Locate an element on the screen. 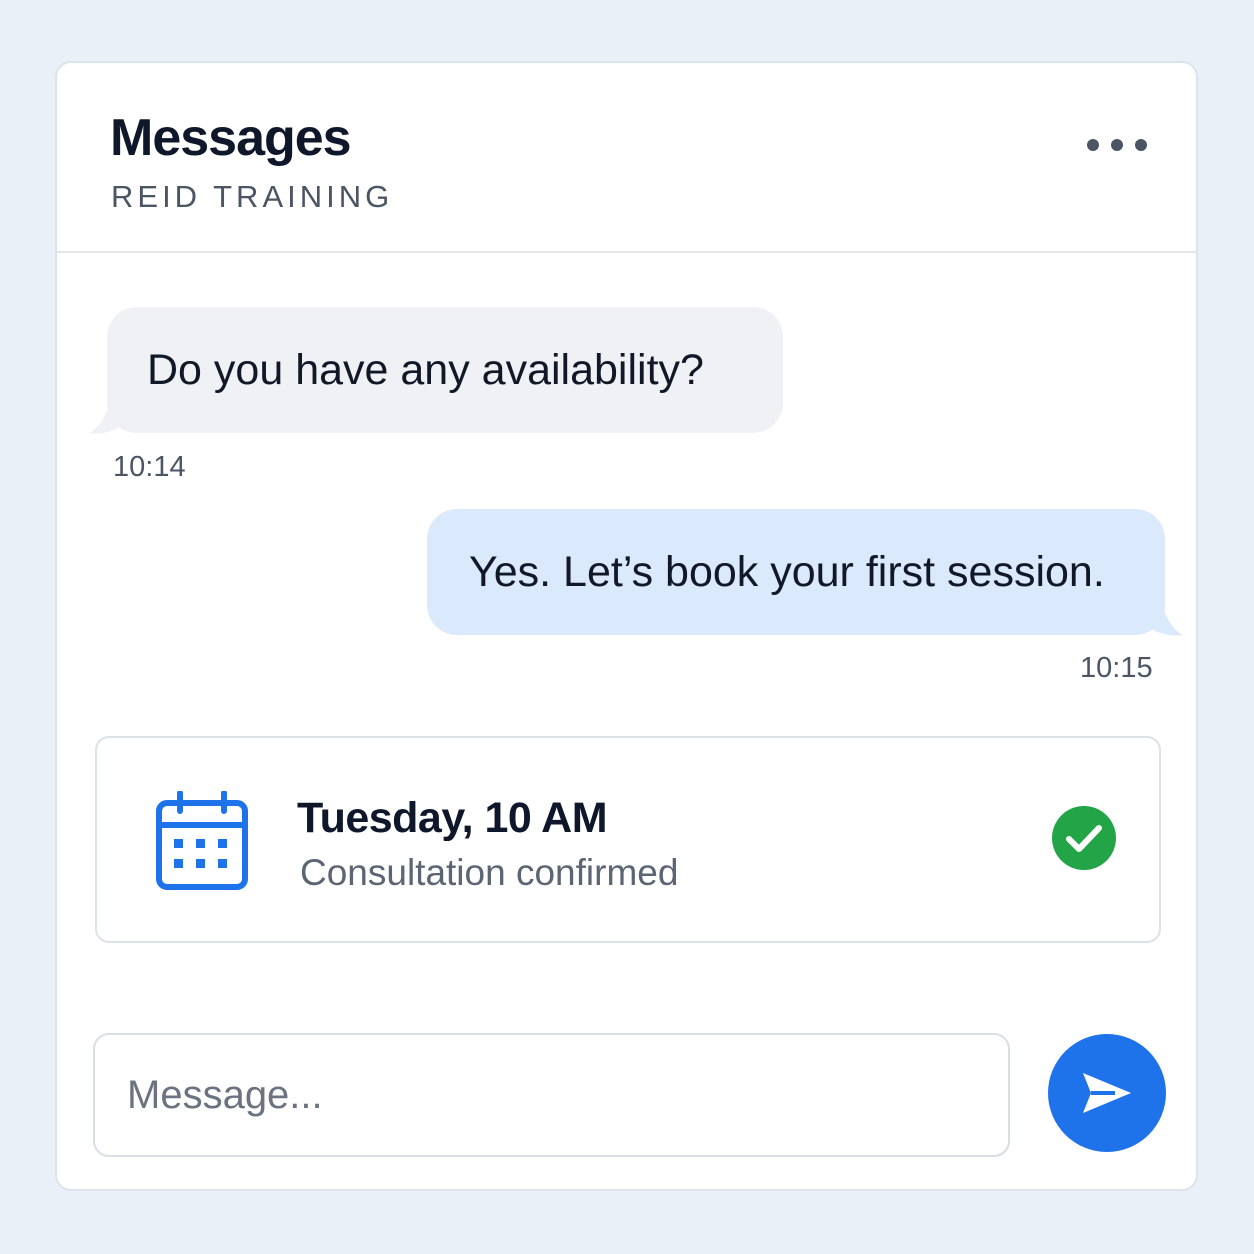  booking-status: Consultation confirmed is located at coordinates (489, 872).